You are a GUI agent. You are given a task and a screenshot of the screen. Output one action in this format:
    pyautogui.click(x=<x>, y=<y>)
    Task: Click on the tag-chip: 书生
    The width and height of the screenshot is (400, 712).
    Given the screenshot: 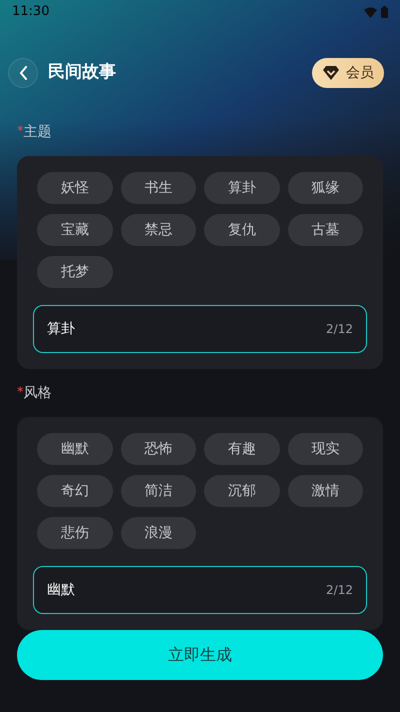 What is the action you would take?
    pyautogui.click(x=158, y=188)
    